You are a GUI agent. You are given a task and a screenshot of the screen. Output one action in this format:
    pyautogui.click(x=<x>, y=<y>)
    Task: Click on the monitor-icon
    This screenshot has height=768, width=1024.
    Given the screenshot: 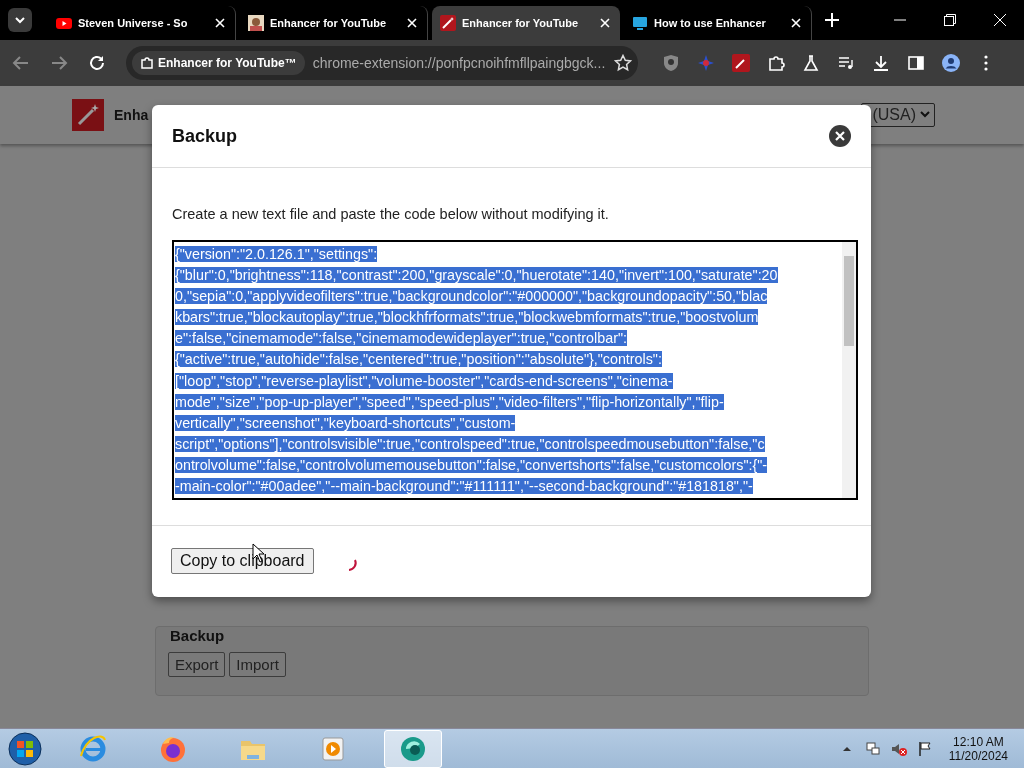 What is the action you would take?
    pyautogui.click(x=640, y=23)
    